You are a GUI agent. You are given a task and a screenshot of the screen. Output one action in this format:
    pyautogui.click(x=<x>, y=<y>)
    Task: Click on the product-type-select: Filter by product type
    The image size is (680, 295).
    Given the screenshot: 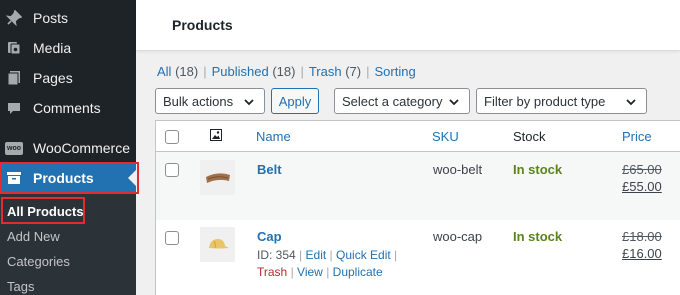 What is the action you would take?
    pyautogui.click(x=561, y=101)
    